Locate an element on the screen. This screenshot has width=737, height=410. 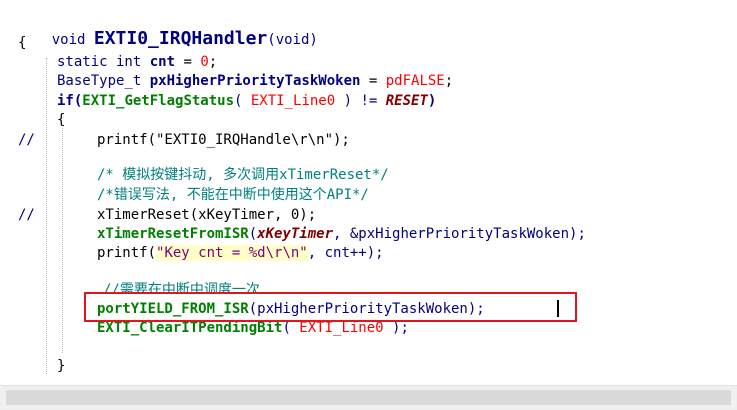
code-line: static int cnt = 0; is located at coordinates (137, 62).